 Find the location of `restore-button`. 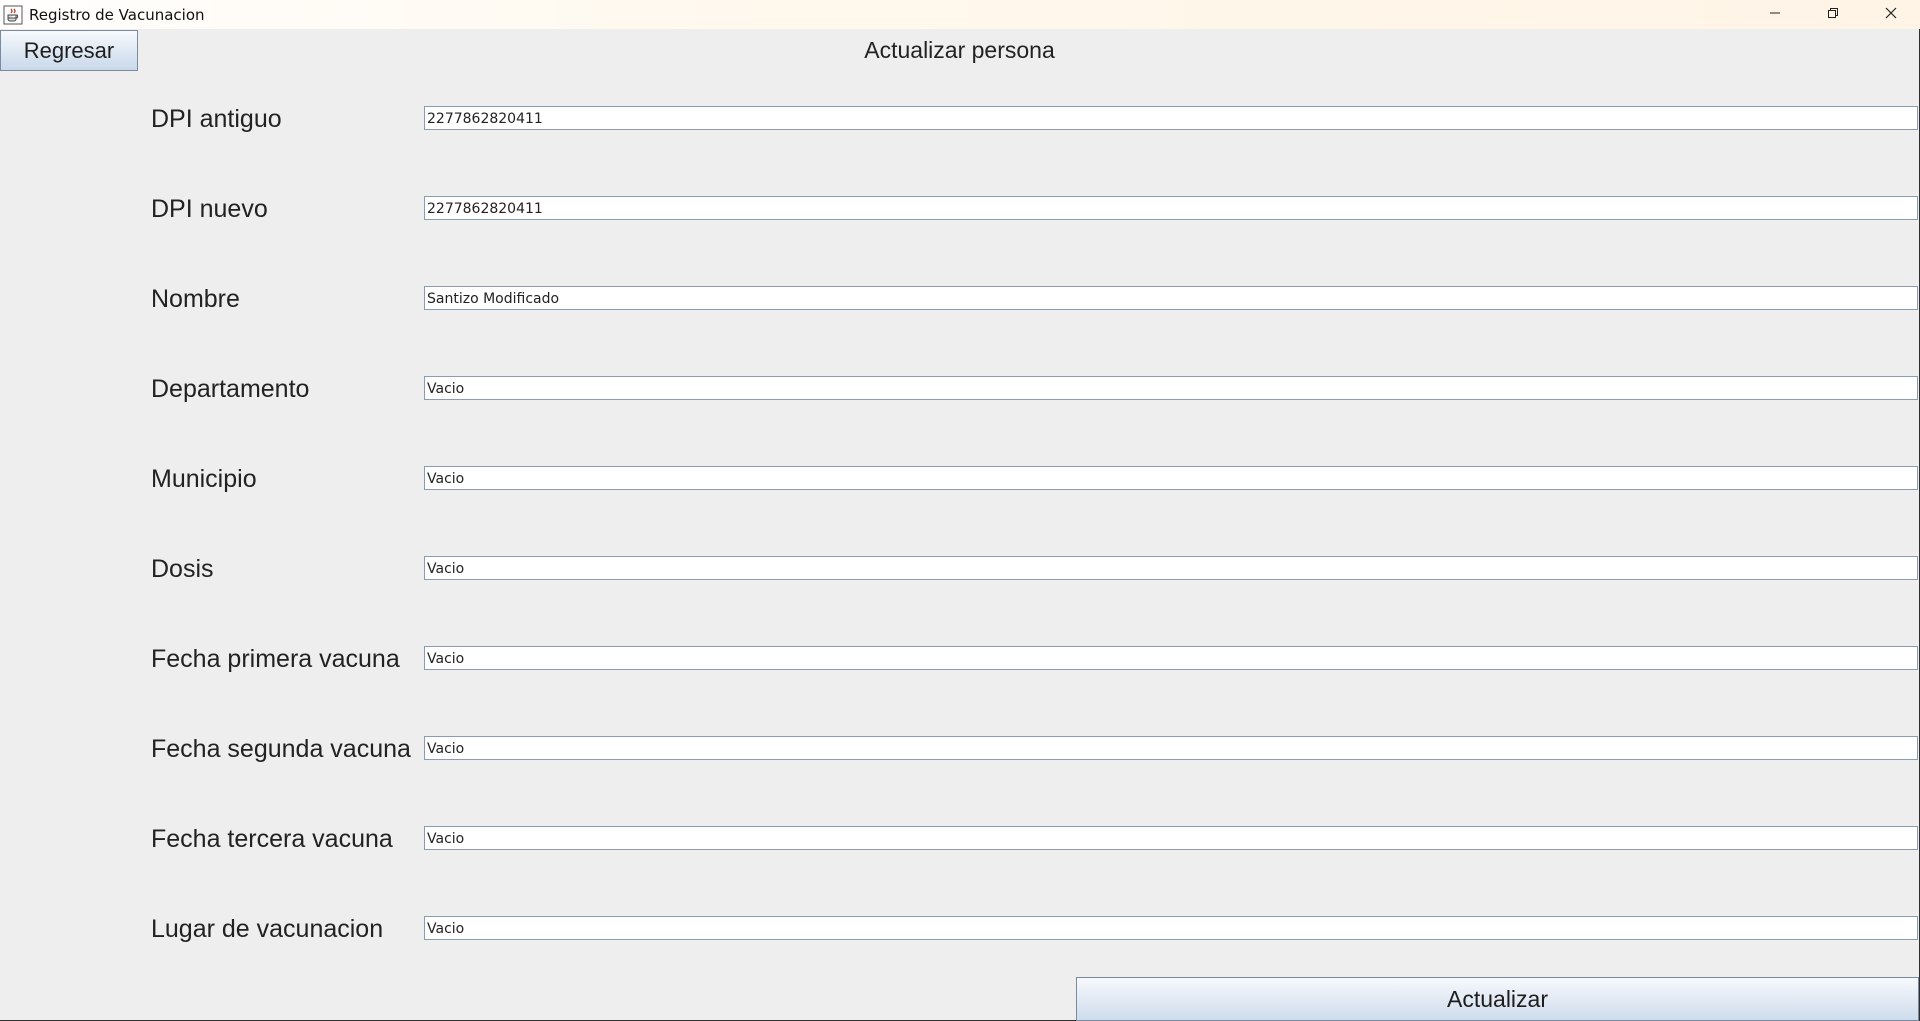

restore-button is located at coordinates (1833, 14).